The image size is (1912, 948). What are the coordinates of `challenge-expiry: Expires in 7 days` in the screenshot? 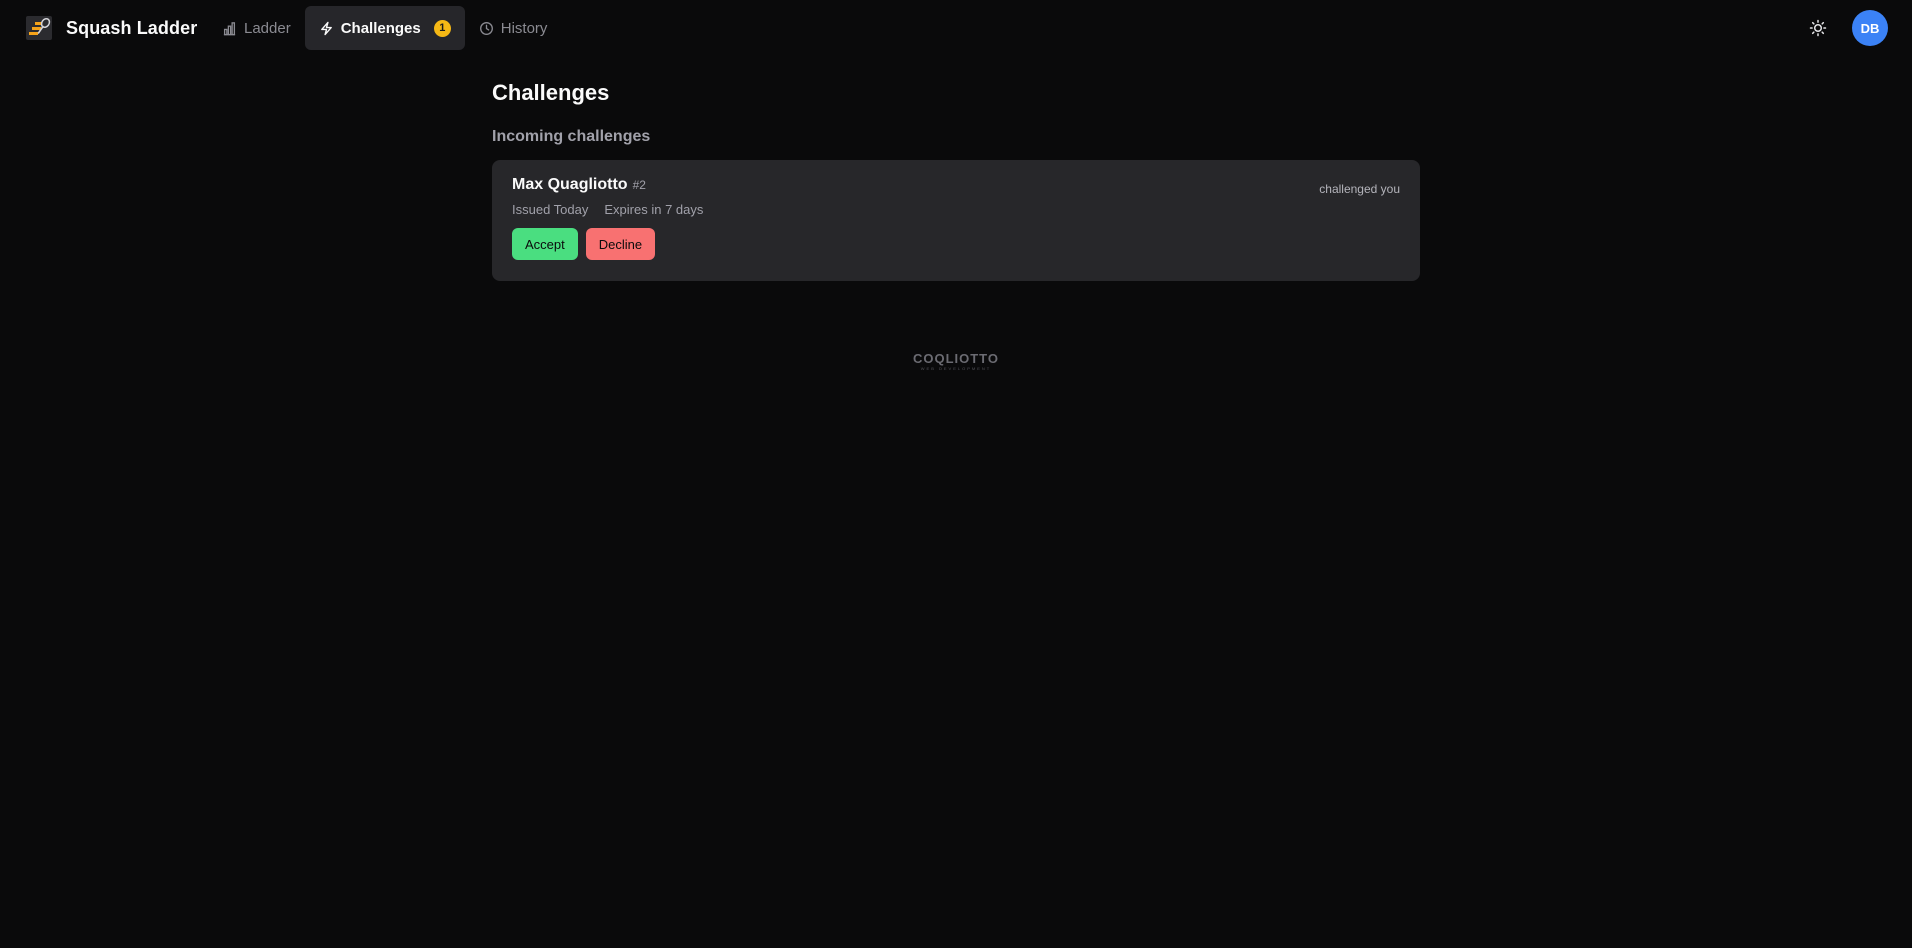 It's located at (654, 209).